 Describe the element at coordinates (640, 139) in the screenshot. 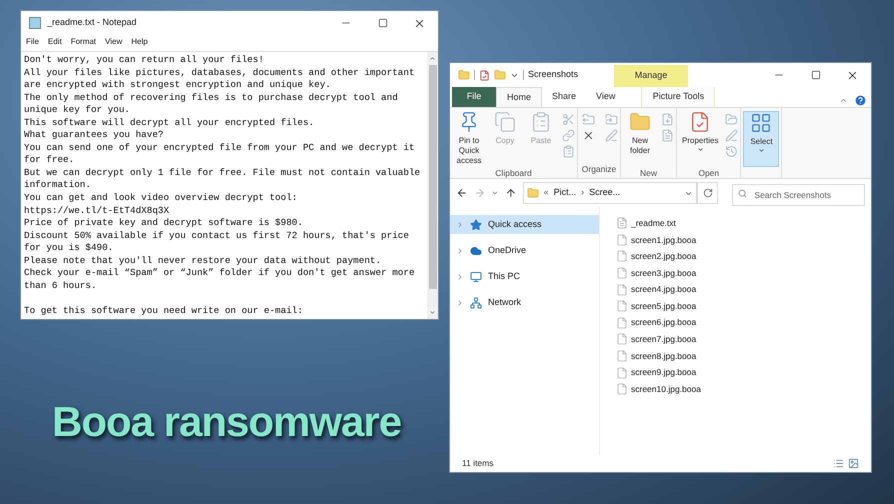

I see `ribbon-button: New folder` at that location.